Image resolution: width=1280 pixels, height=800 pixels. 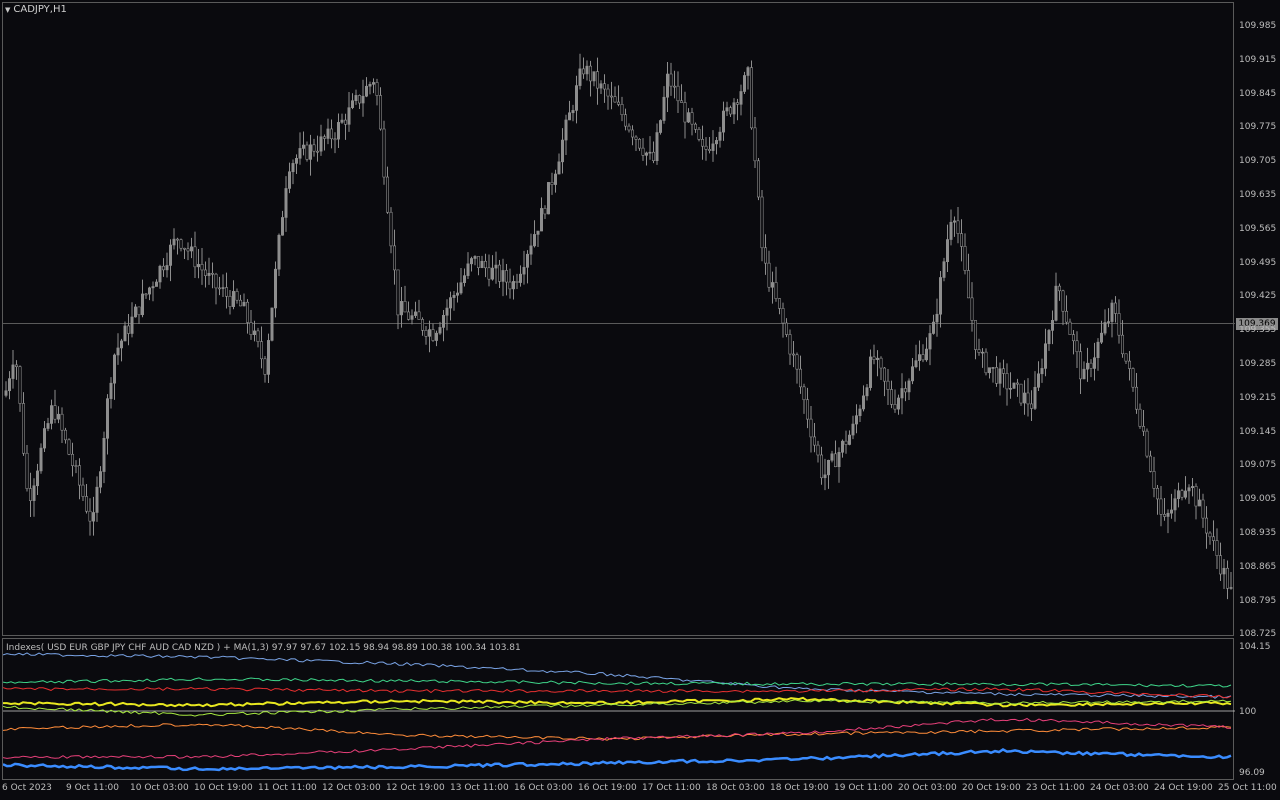 I want to click on price-axis-label: 109.495, so click(x=1258, y=262).